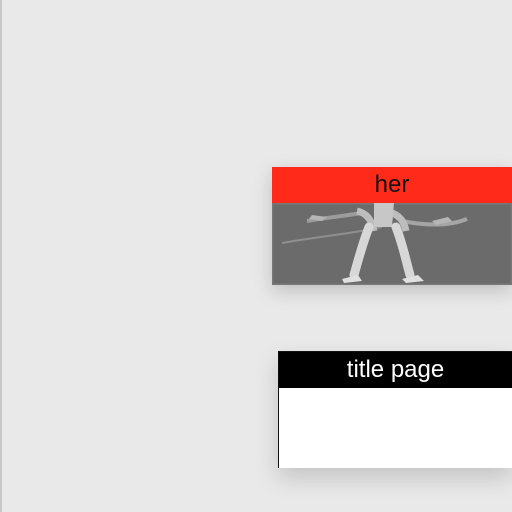 Image resolution: width=512 pixels, height=512 pixels. Describe the element at coordinates (395, 428) in the screenshot. I see `card-title-page-body` at that location.